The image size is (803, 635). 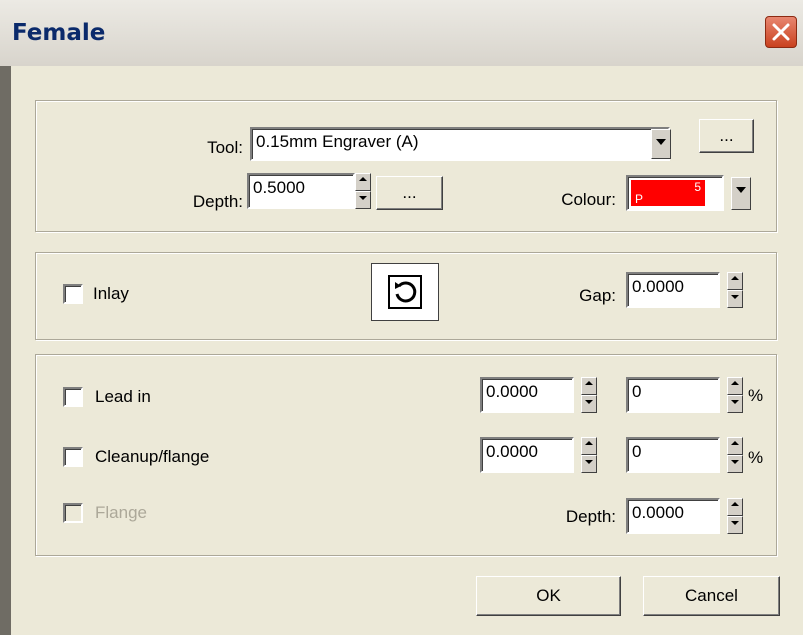 I want to click on flange-depth-spinner, so click(x=735, y=516).